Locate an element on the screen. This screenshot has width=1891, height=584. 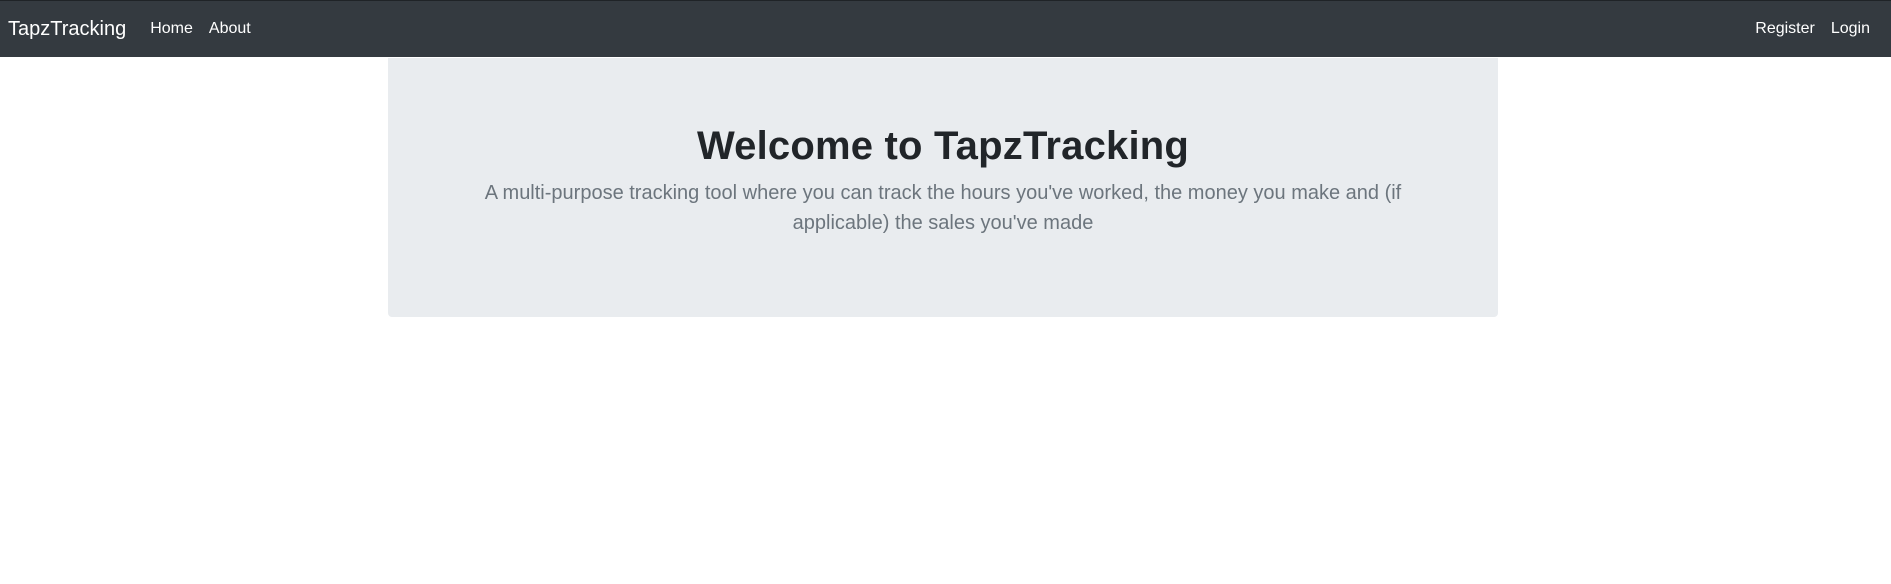
nav-home-link: Home is located at coordinates (171, 29).